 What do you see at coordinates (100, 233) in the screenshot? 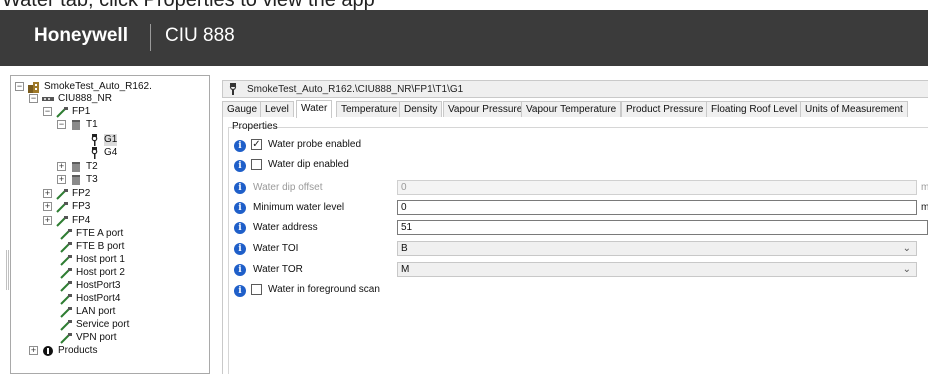
I see `tree-node-label: FTE A port` at bounding box center [100, 233].